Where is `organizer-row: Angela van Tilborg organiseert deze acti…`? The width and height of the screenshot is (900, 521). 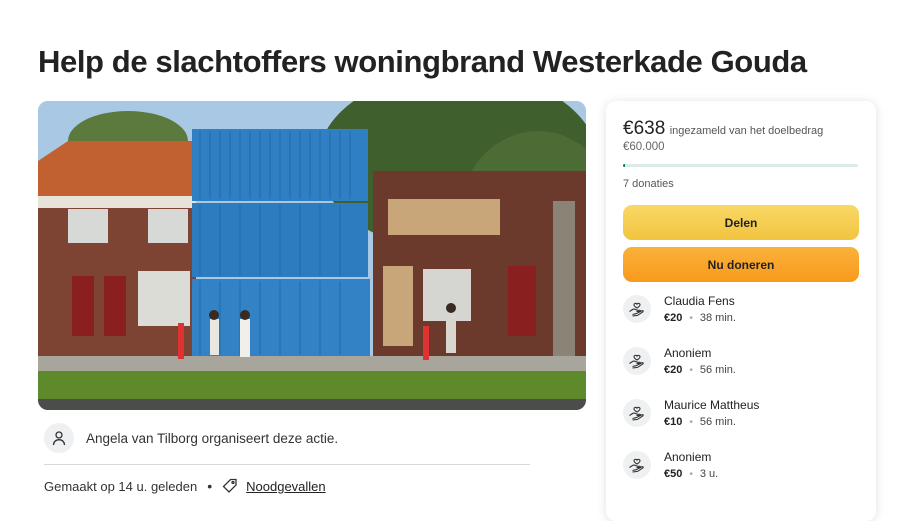
organizer-row: Angela van Tilborg organiseert deze acti… is located at coordinates (289, 438).